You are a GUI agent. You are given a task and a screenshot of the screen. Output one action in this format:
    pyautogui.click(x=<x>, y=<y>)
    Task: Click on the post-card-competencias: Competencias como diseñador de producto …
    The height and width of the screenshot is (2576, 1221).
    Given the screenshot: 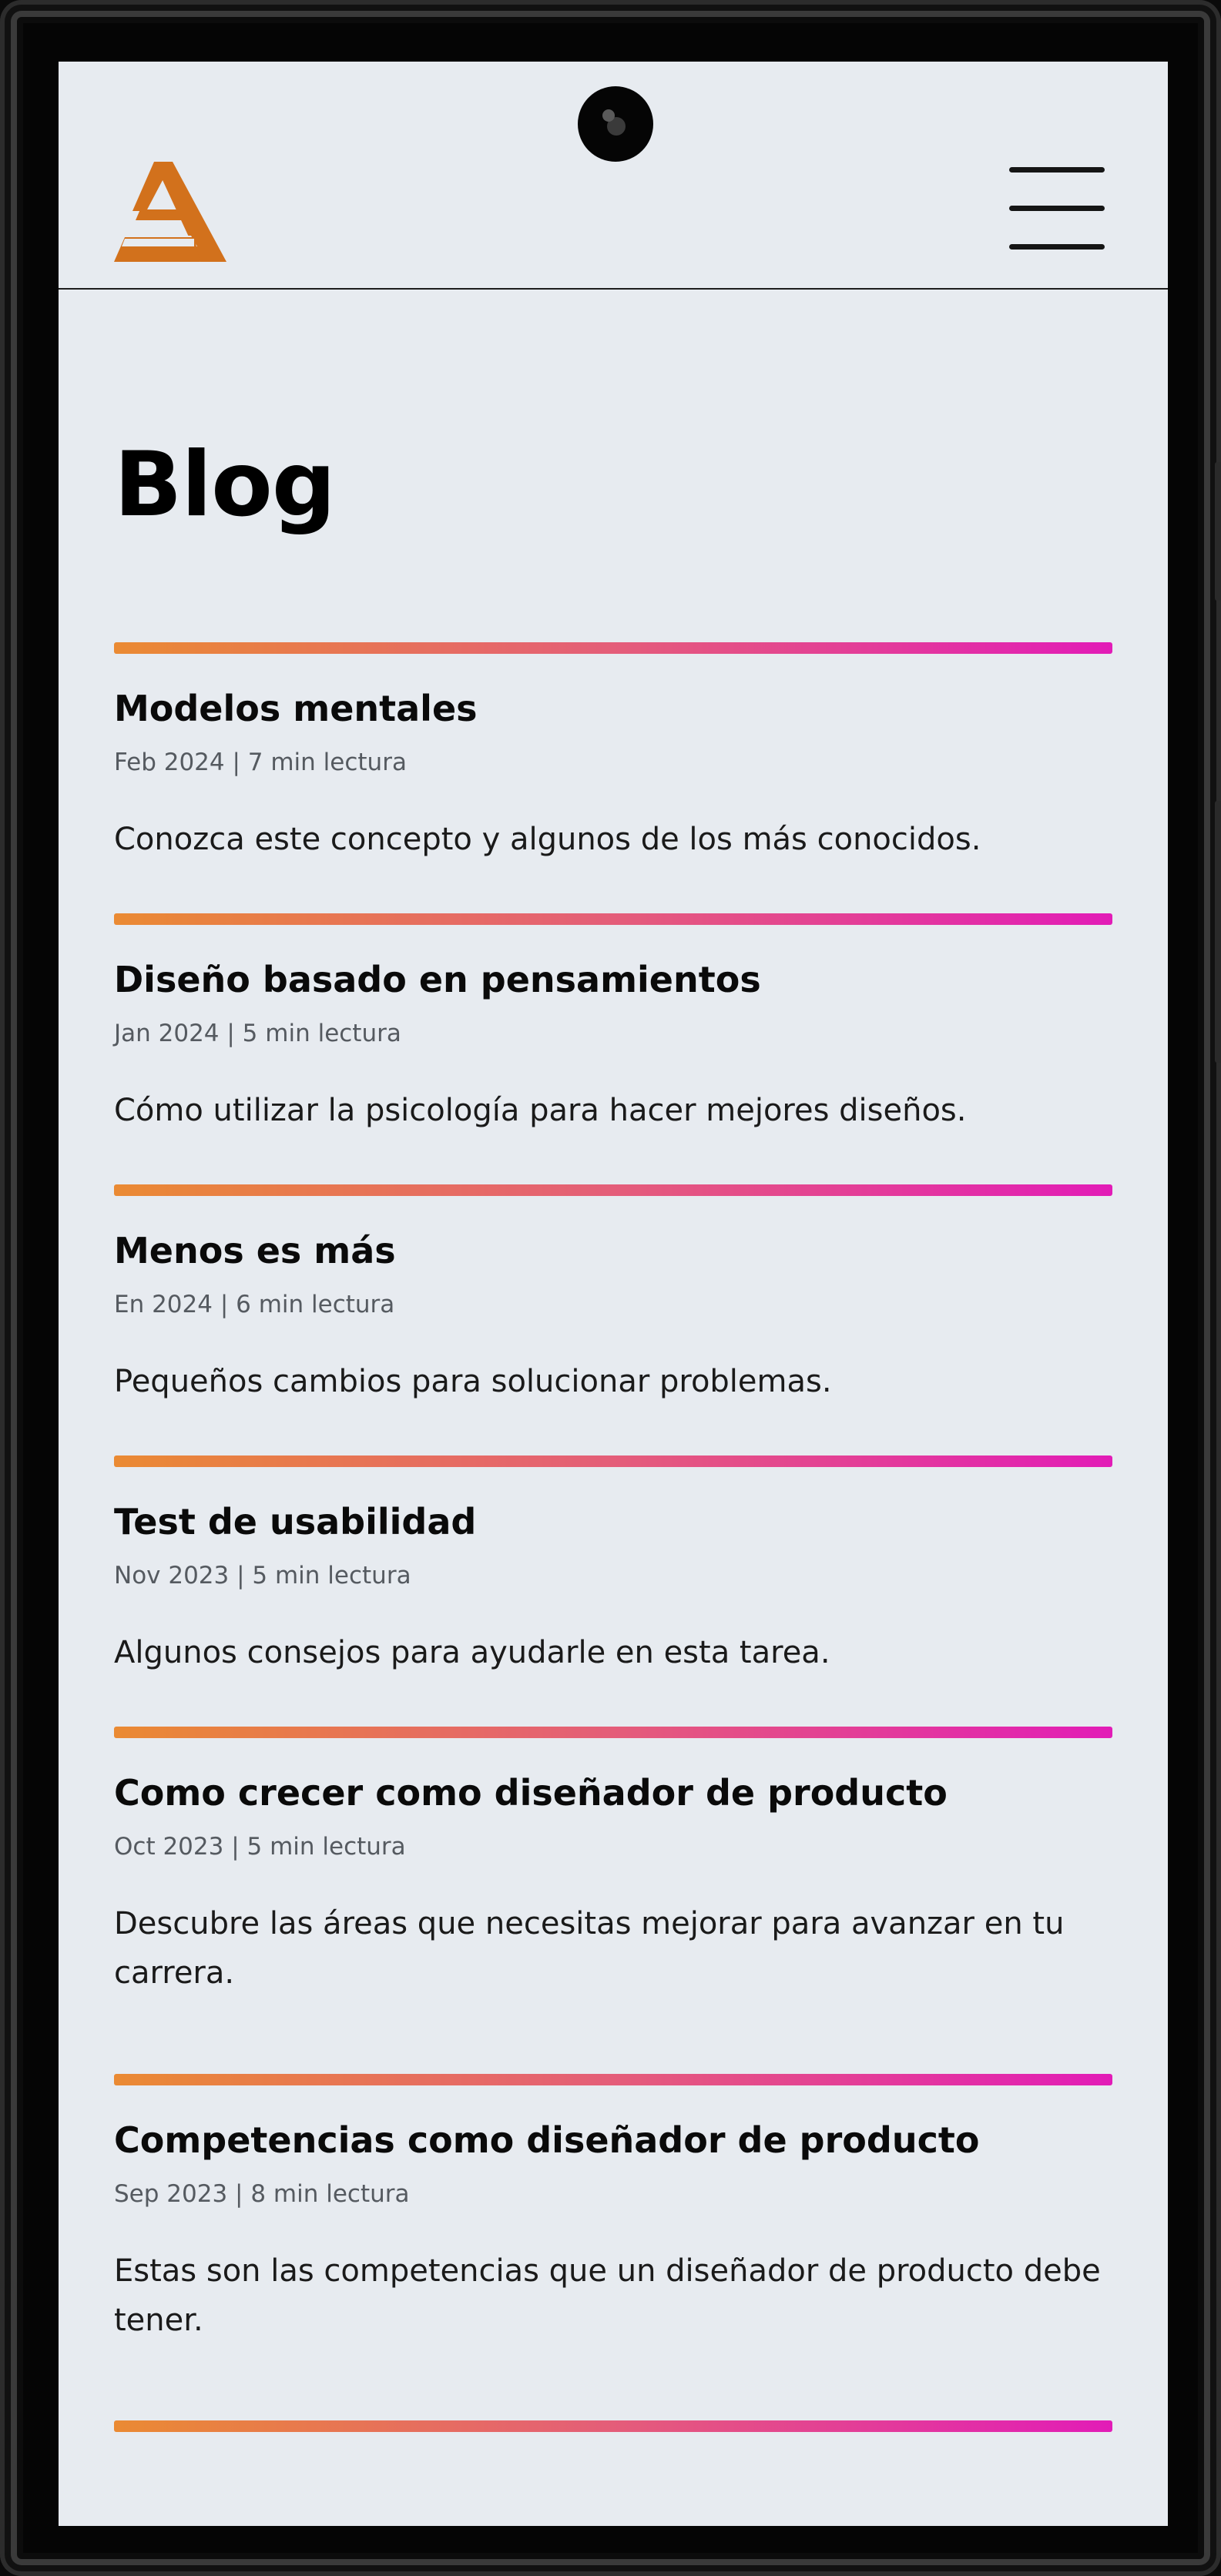 What is the action you would take?
    pyautogui.click(x=613, y=2271)
    